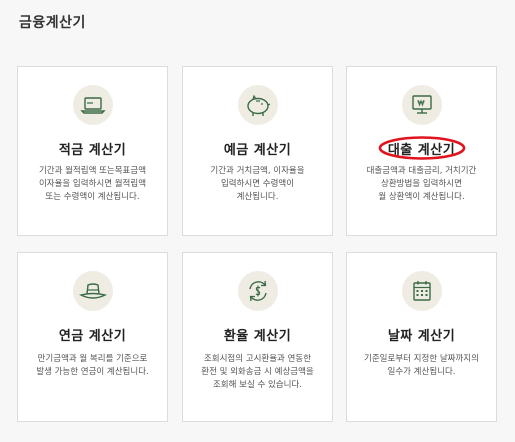  I want to click on currency-exchange-icon, so click(258, 291).